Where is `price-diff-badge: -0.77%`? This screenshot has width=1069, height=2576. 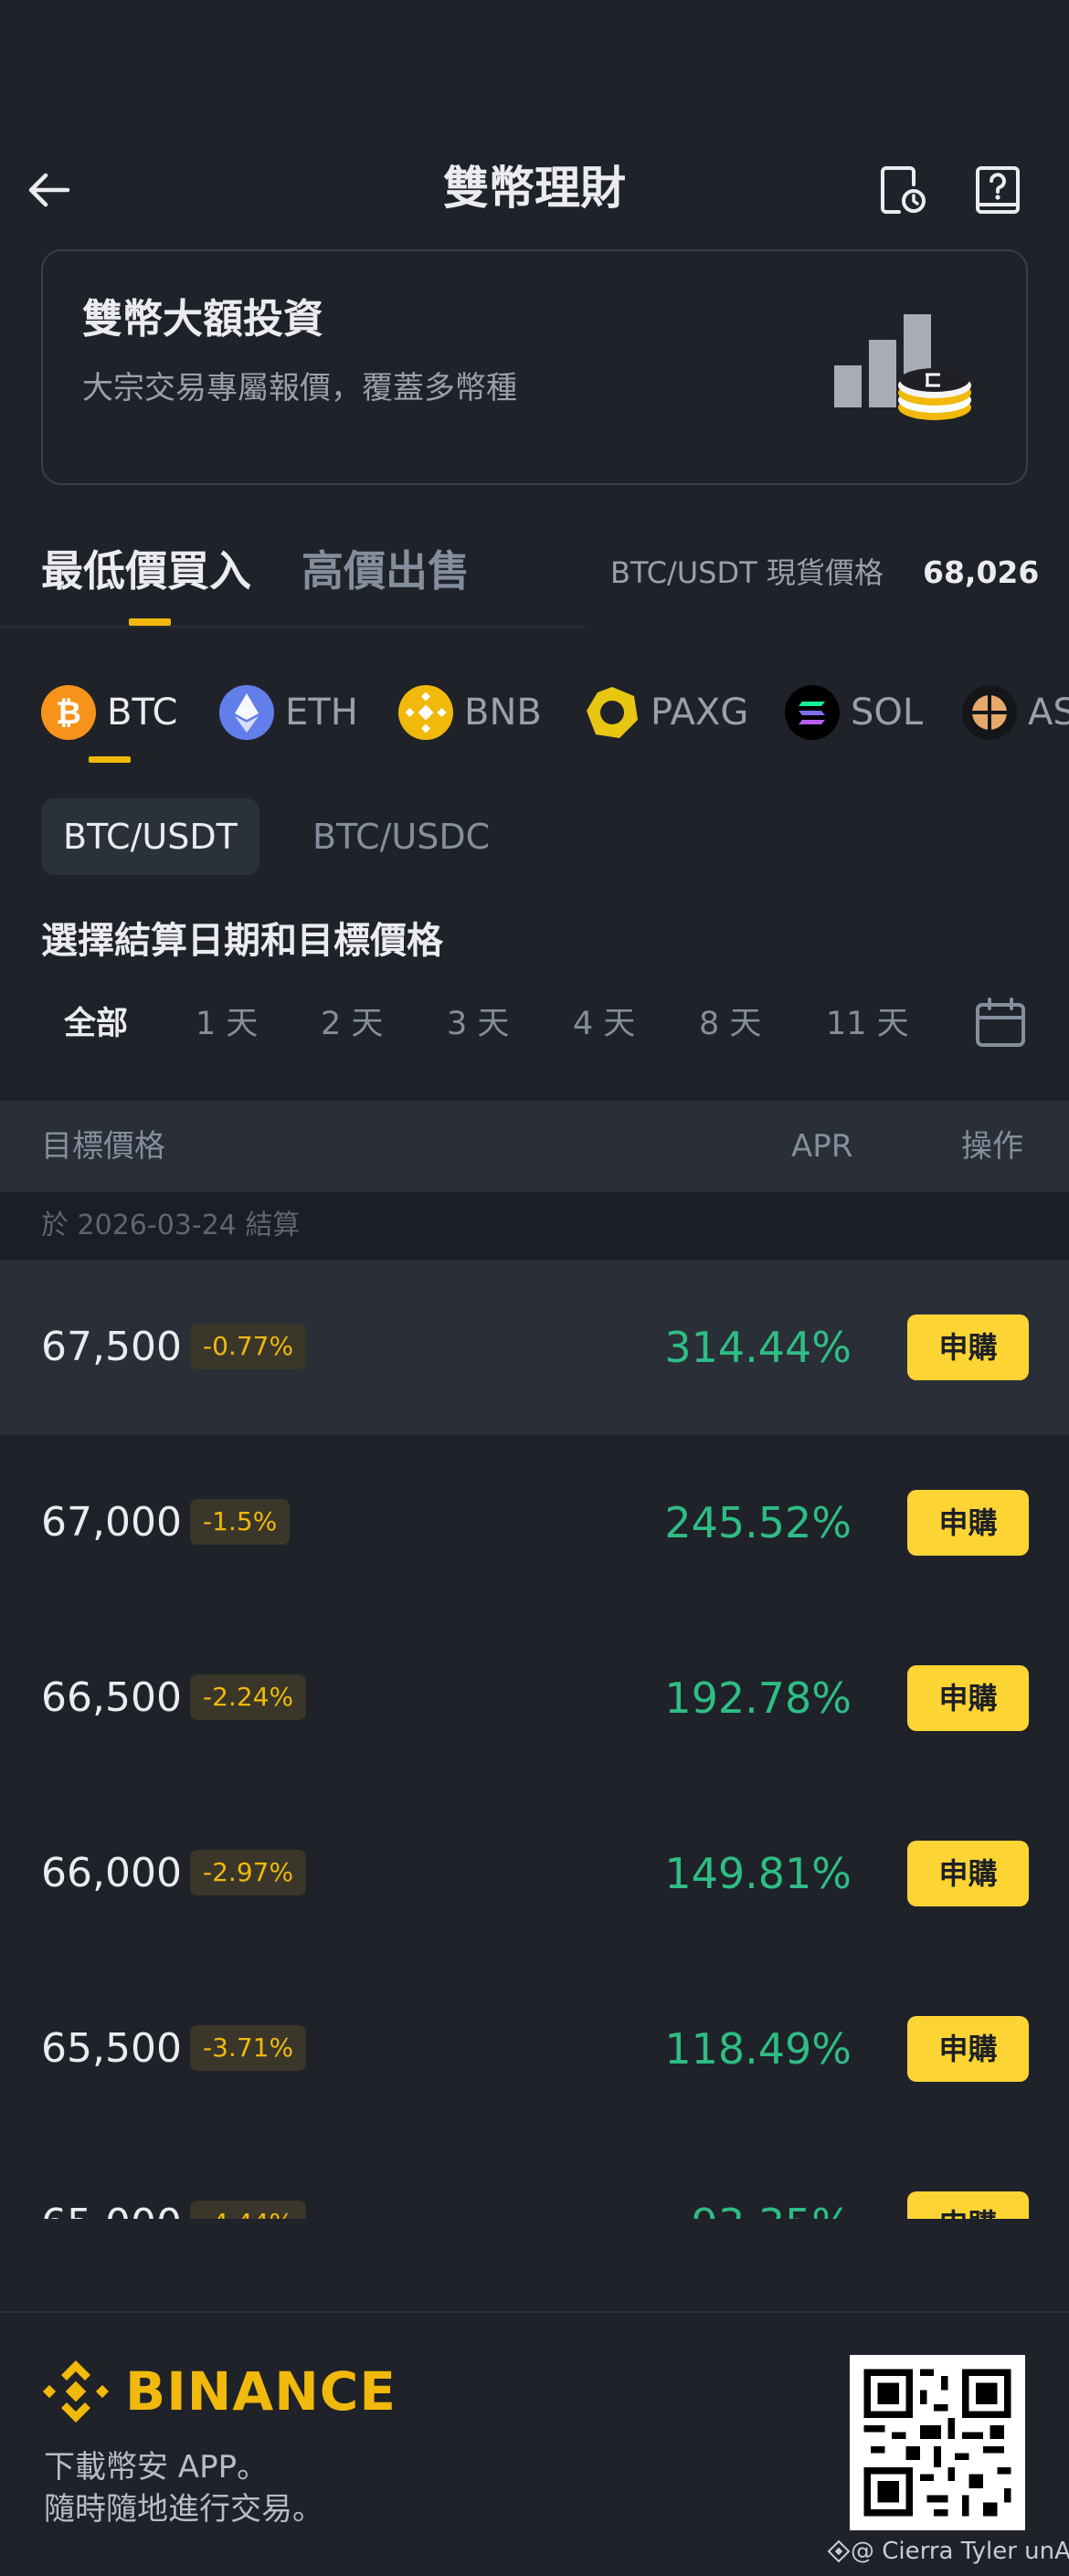 price-diff-badge: -0.77% is located at coordinates (248, 1346).